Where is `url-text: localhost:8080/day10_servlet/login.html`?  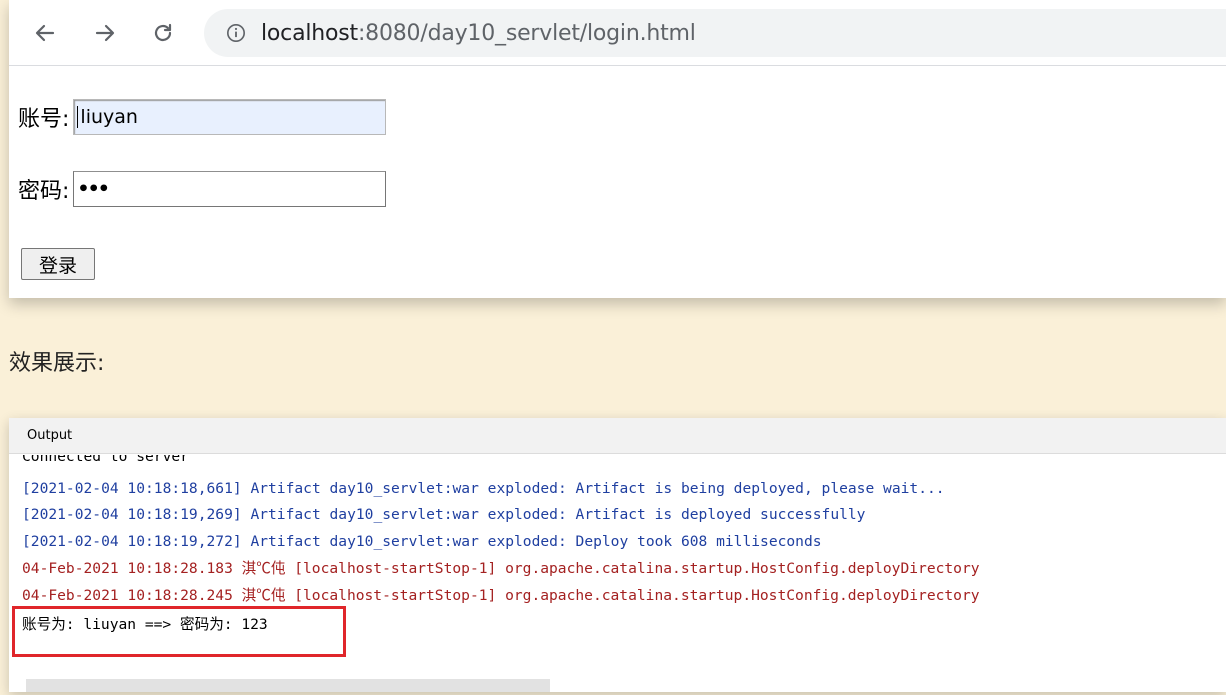 url-text: localhost:8080/day10_servlet/login.html is located at coordinates (478, 33).